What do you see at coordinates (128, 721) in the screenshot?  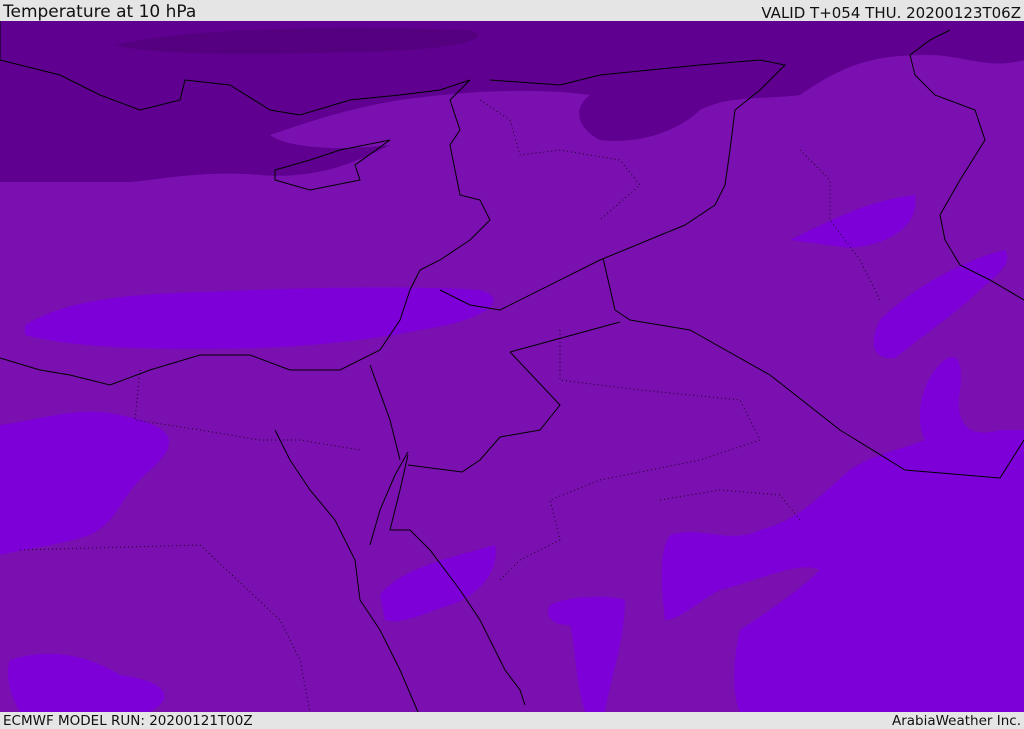 I see `model-run: ECMWF MODEL RUN: 20200121T00Z` at bounding box center [128, 721].